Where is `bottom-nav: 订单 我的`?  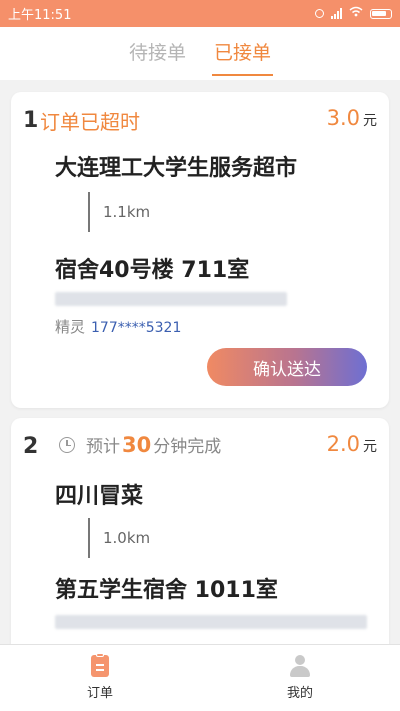 bottom-nav: 订单 我的 is located at coordinates (200, 677).